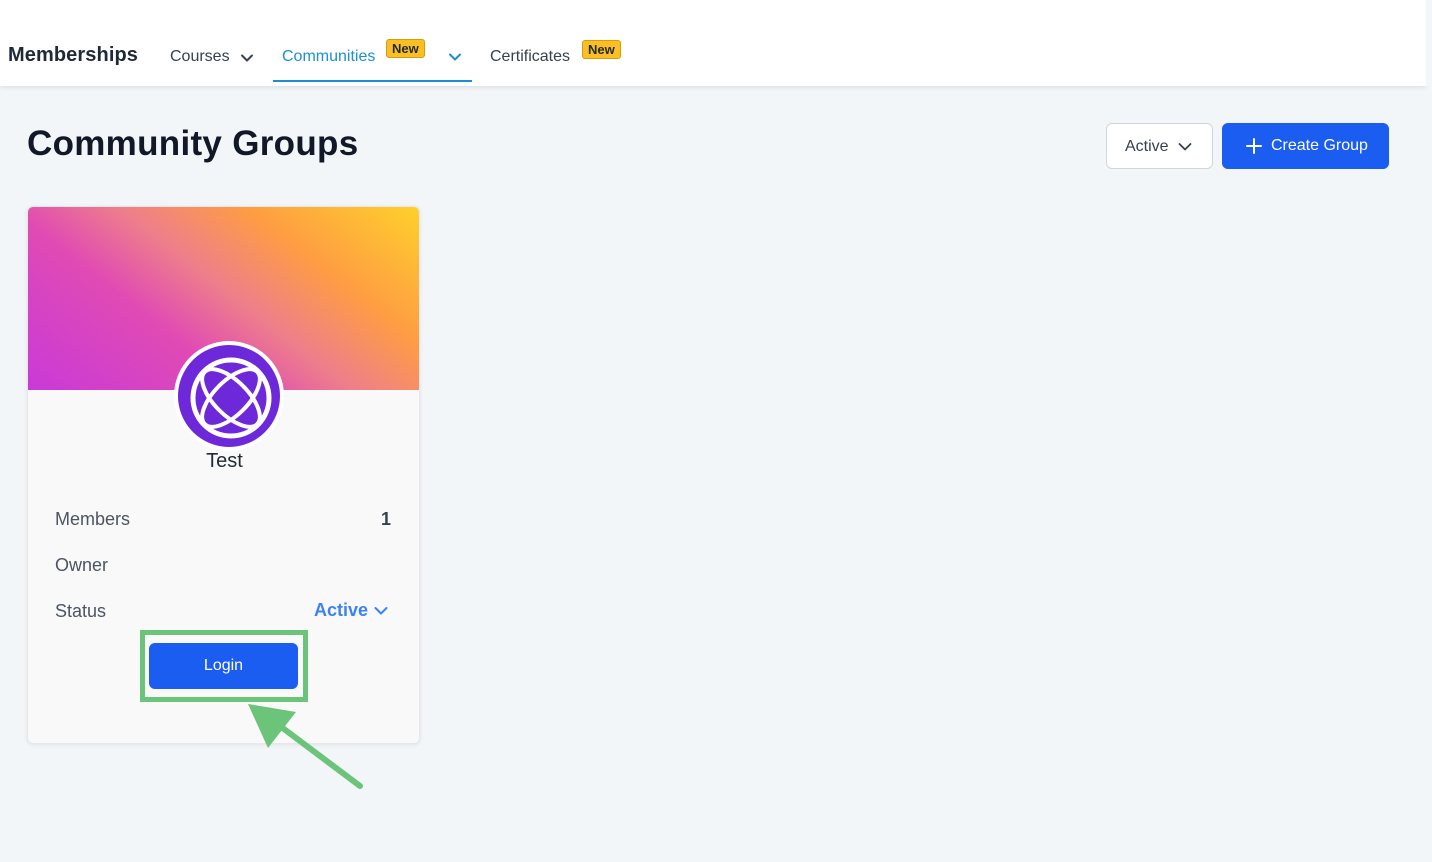  I want to click on active-tab-indicator, so click(372, 81).